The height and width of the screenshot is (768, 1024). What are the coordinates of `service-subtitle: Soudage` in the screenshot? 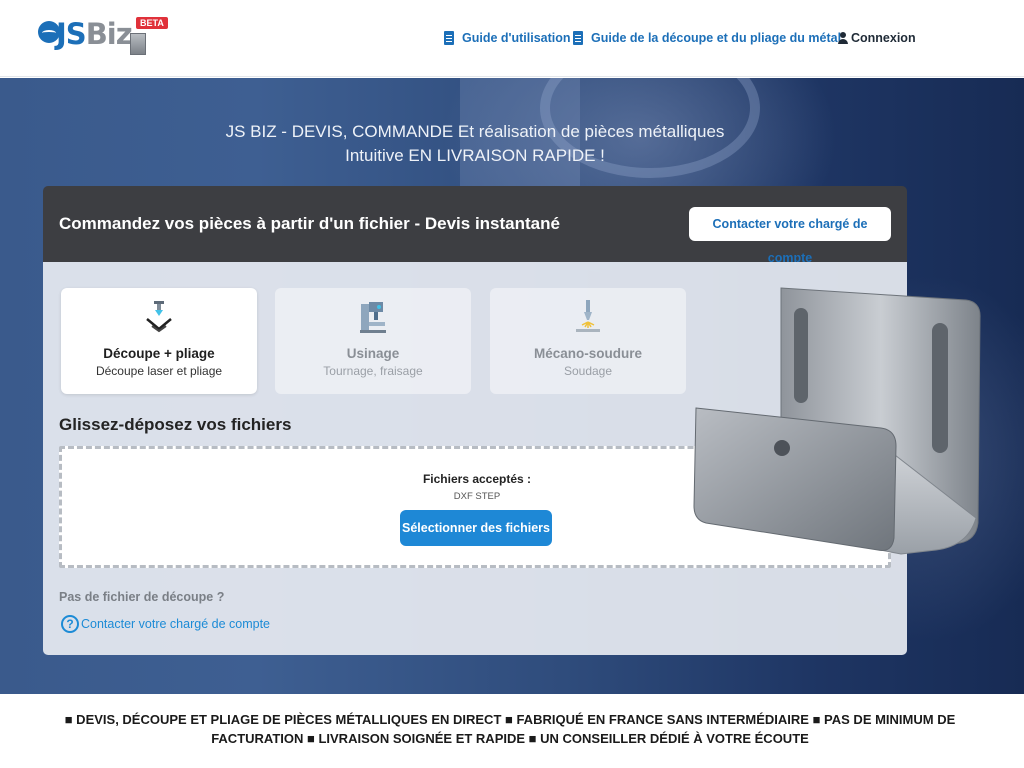 It's located at (588, 371).